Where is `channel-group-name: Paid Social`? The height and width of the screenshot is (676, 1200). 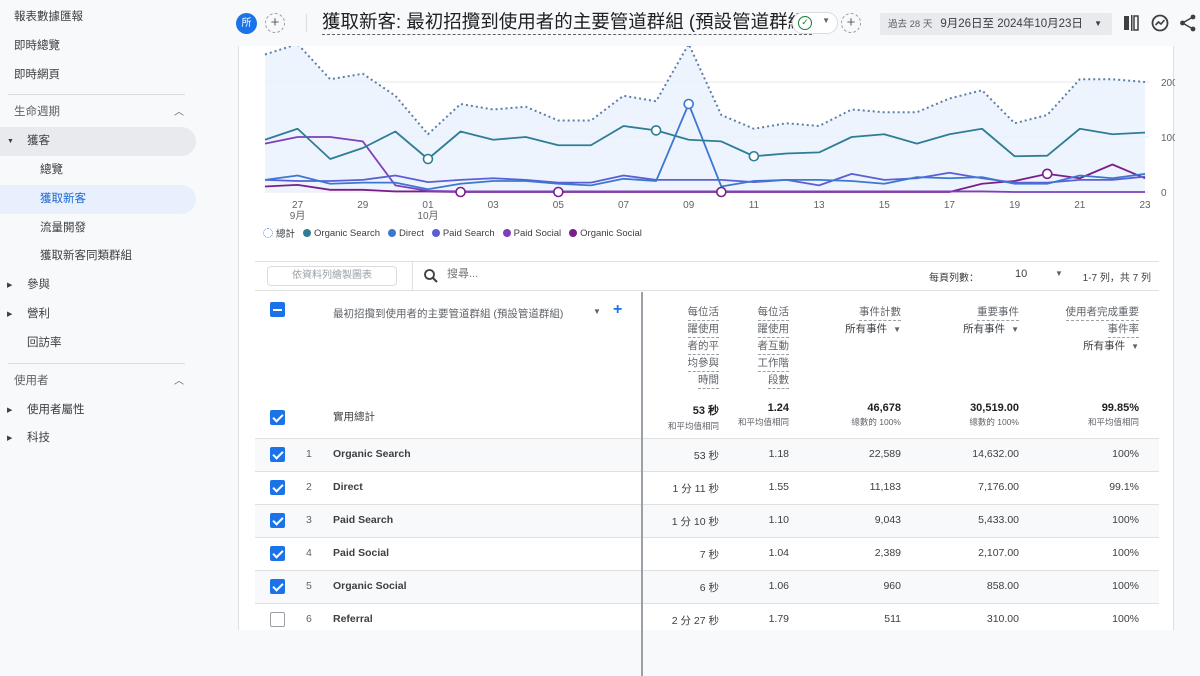 channel-group-name: Paid Social is located at coordinates (361, 553).